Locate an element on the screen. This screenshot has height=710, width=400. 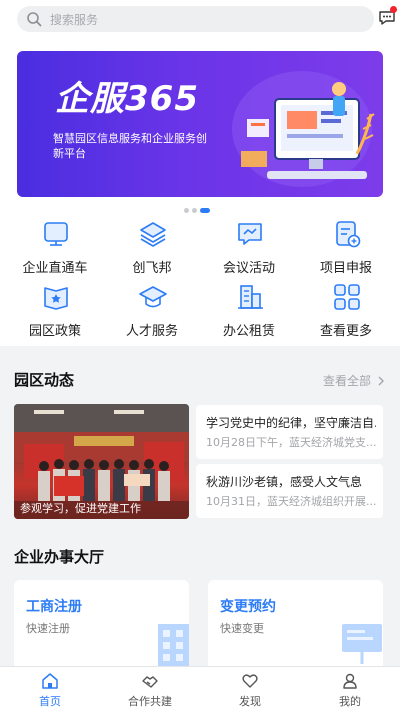
card-change-appointment: 变更预约 快速变更 is located at coordinates (295, 630).